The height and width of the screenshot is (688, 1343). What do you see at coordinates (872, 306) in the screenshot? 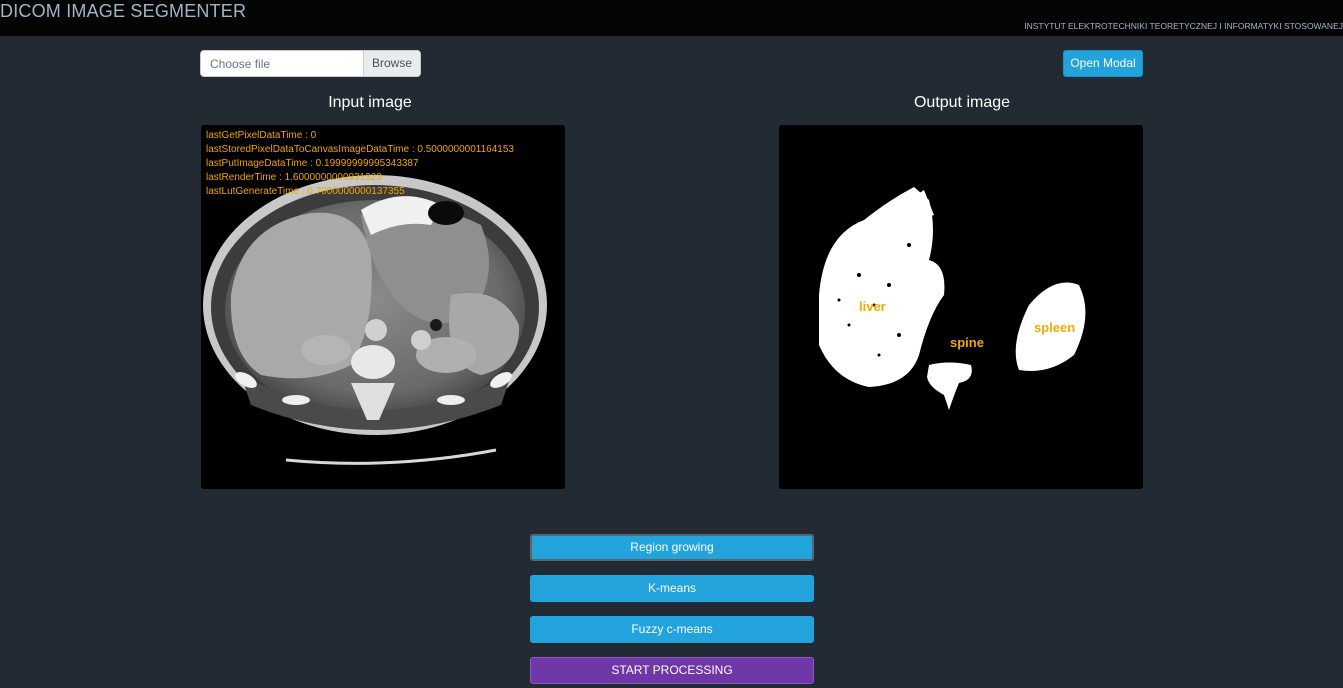
I see `liver-label: liver` at bounding box center [872, 306].